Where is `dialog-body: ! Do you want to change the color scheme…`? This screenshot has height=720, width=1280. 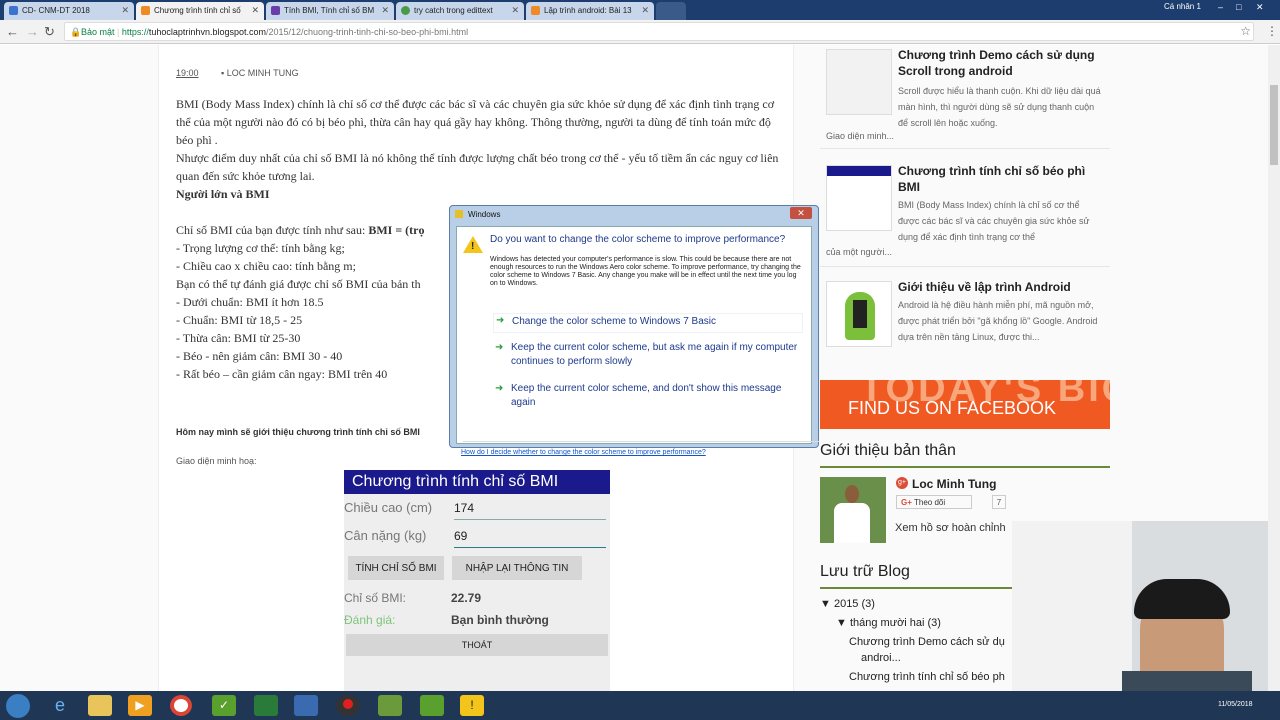 dialog-body: ! Do you want to change the color scheme… is located at coordinates (637, 341).